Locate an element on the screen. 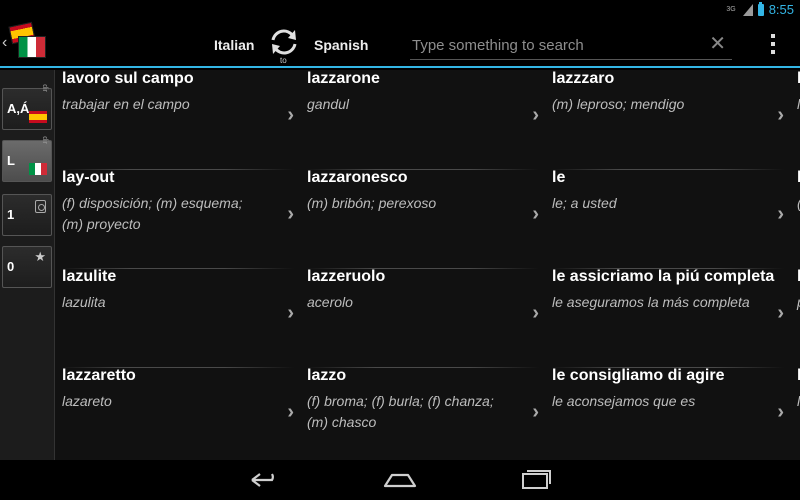 This screenshot has width=800, height=500. entry-card: le le; a usted › is located at coordinates (667, 218).